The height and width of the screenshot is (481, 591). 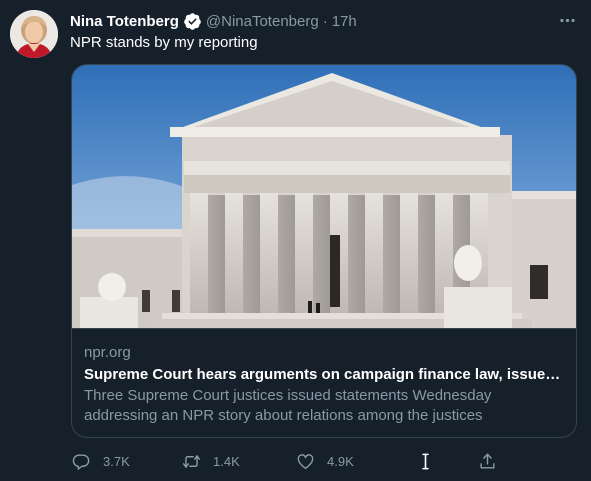 What do you see at coordinates (305, 461) in the screenshot?
I see `heart-icon` at bounding box center [305, 461].